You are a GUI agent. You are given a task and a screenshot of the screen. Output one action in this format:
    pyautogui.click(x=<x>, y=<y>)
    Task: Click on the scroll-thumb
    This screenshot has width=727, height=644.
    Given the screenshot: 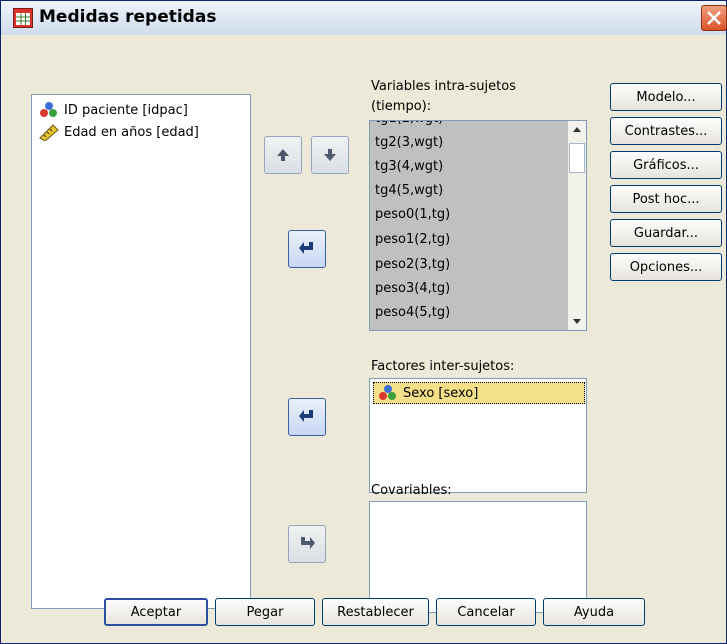 What is the action you would take?
    pyautogui.click(x=577, y=158)
    